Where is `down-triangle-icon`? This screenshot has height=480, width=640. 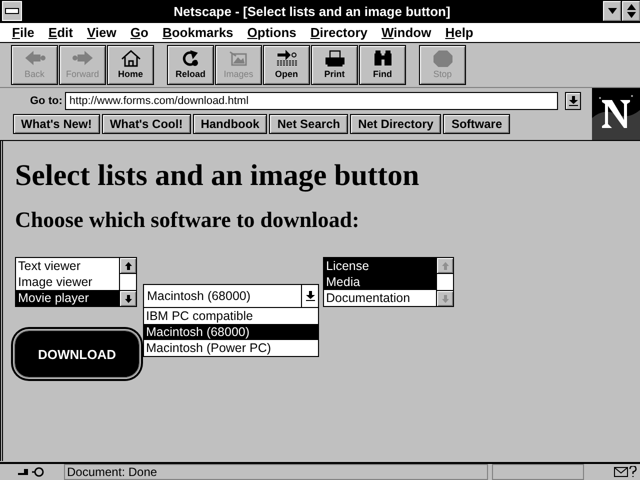 down-triangle-icon is located at coordinates (612, 11).